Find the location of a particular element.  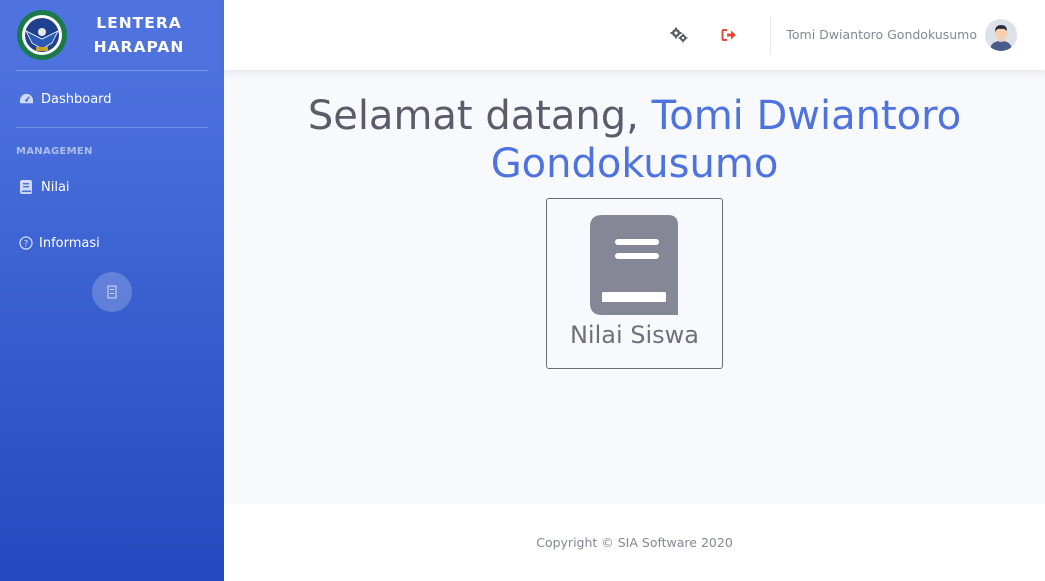

user-name: Tomi Dwiantoro Gondokusumo is located at coordinates (881, 34).